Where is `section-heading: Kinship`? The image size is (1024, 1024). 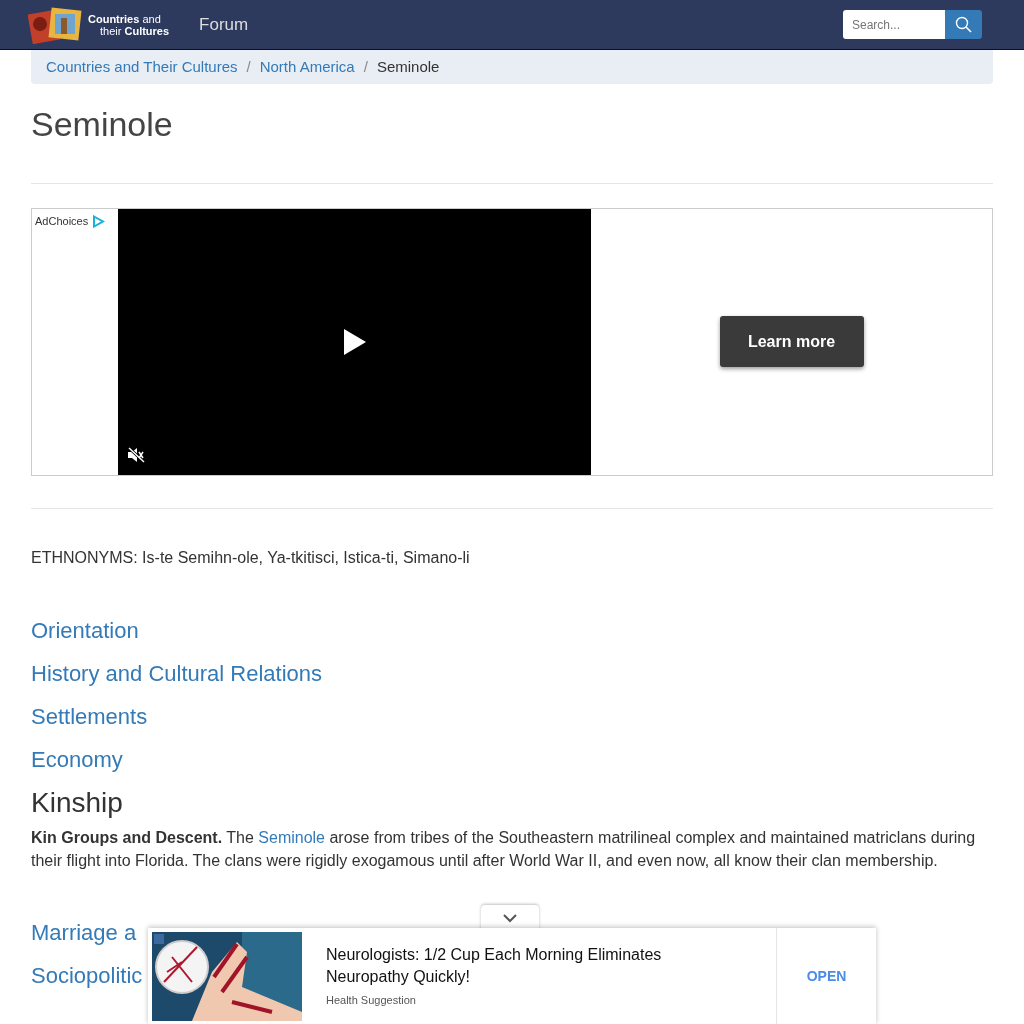 section-heading: Kinship is located at coordinates (77, 802).